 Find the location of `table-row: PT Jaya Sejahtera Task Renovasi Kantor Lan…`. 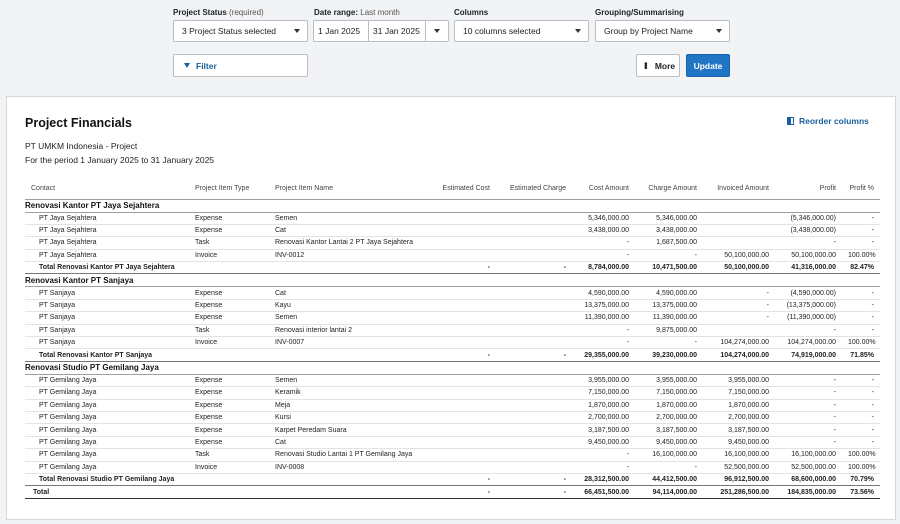

table-row: PT Jaya Sejahtera Task Renovasi Kantor Lan… is located at coordinates (452, 243).